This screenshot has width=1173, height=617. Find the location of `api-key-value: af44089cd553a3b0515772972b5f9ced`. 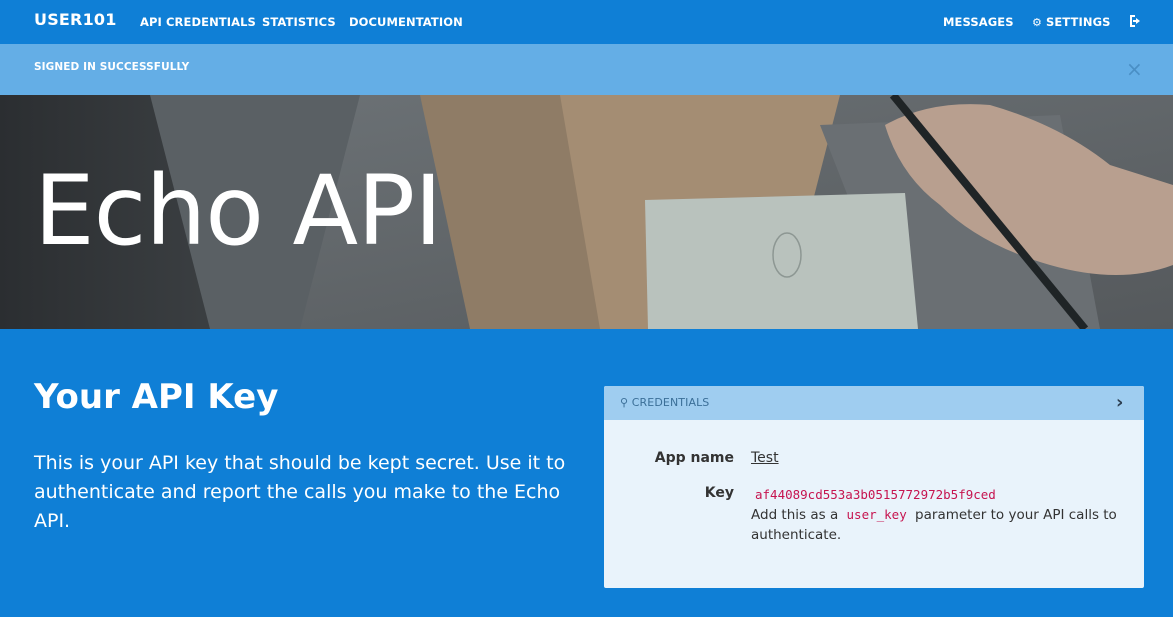

api-key-value: af44089cd553a3b0515772972b5f9ced is located at coordinates (875, 494).